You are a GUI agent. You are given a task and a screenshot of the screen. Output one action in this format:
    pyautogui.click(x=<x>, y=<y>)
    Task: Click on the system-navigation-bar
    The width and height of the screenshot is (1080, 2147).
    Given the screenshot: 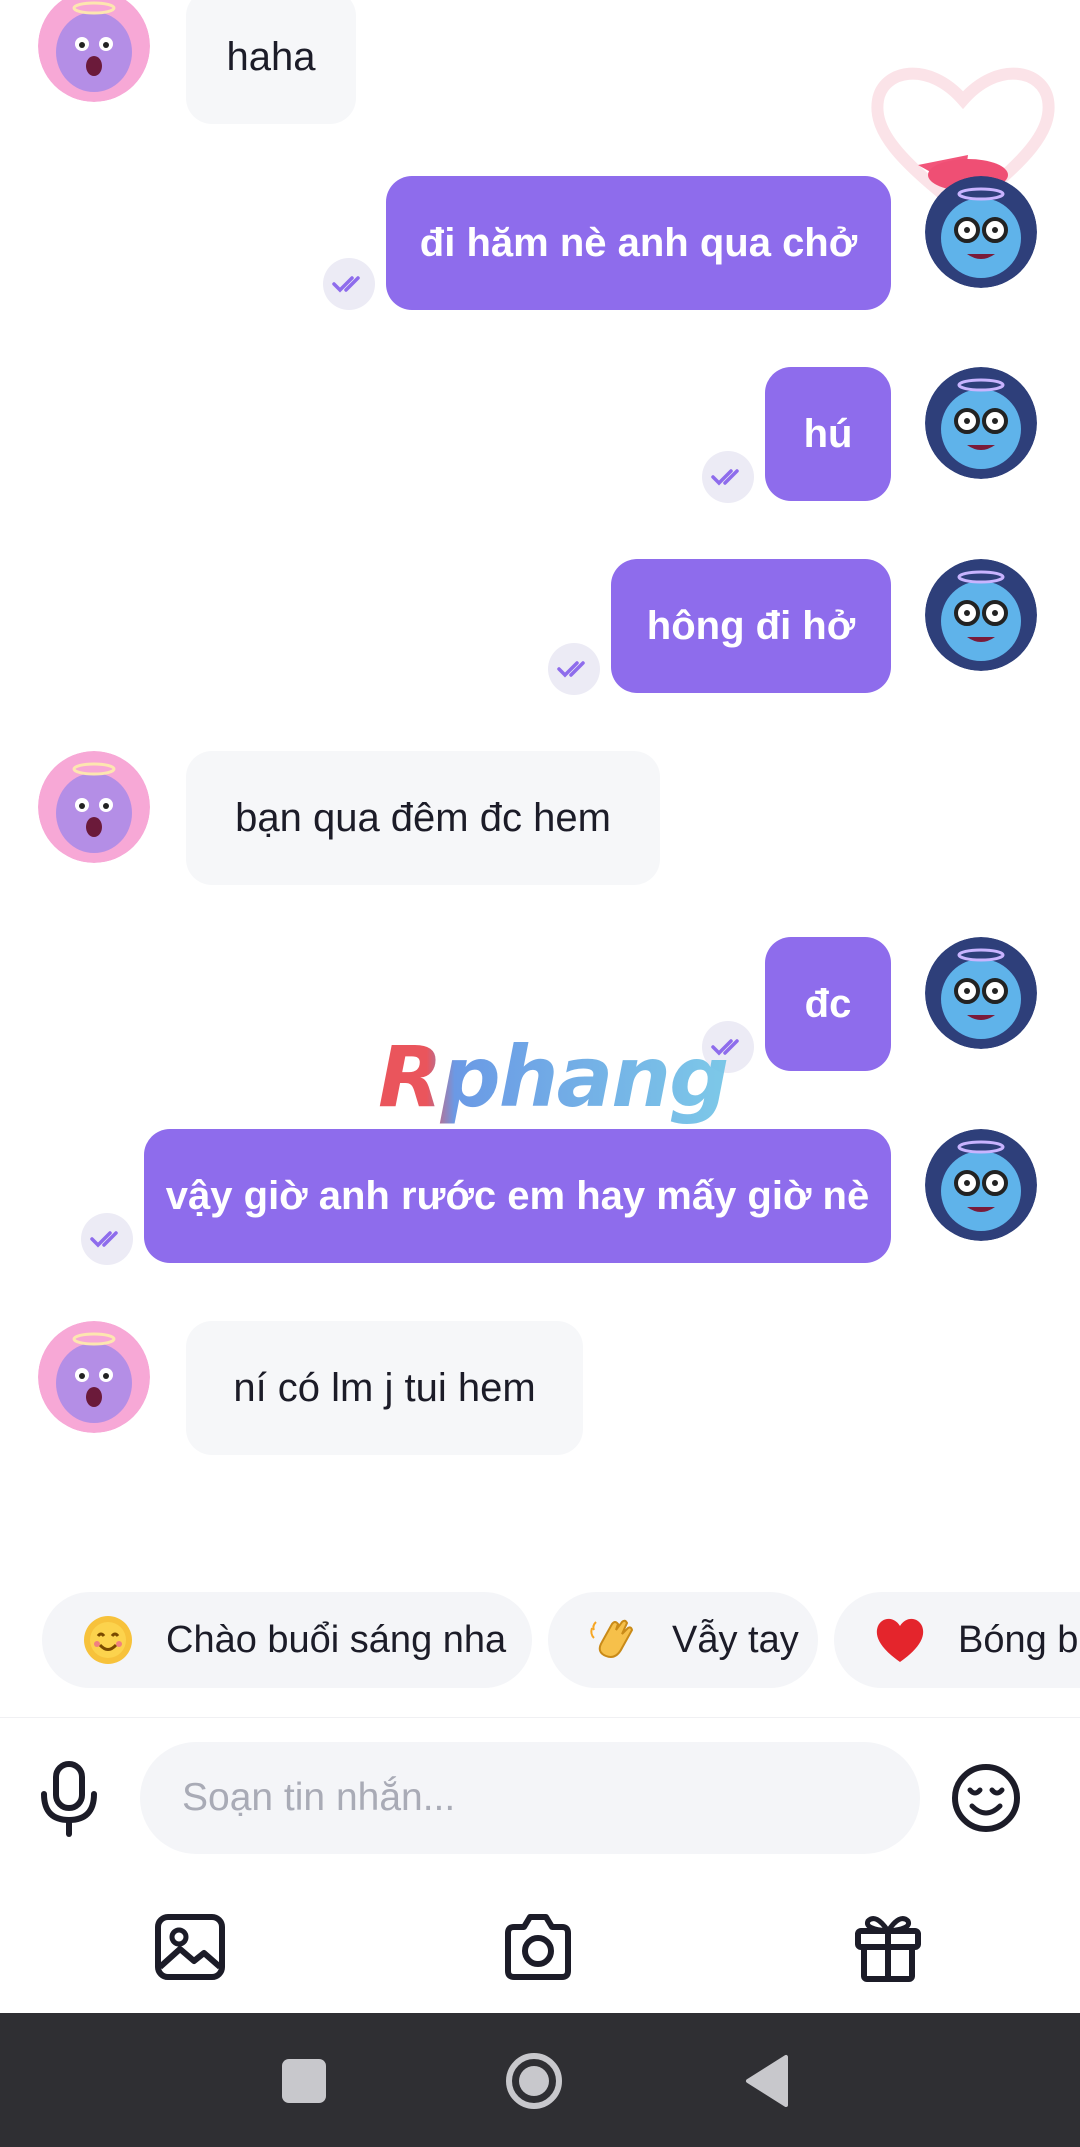 What is the action you would take?
    pyautogui.click(x=540, y=2080)
    